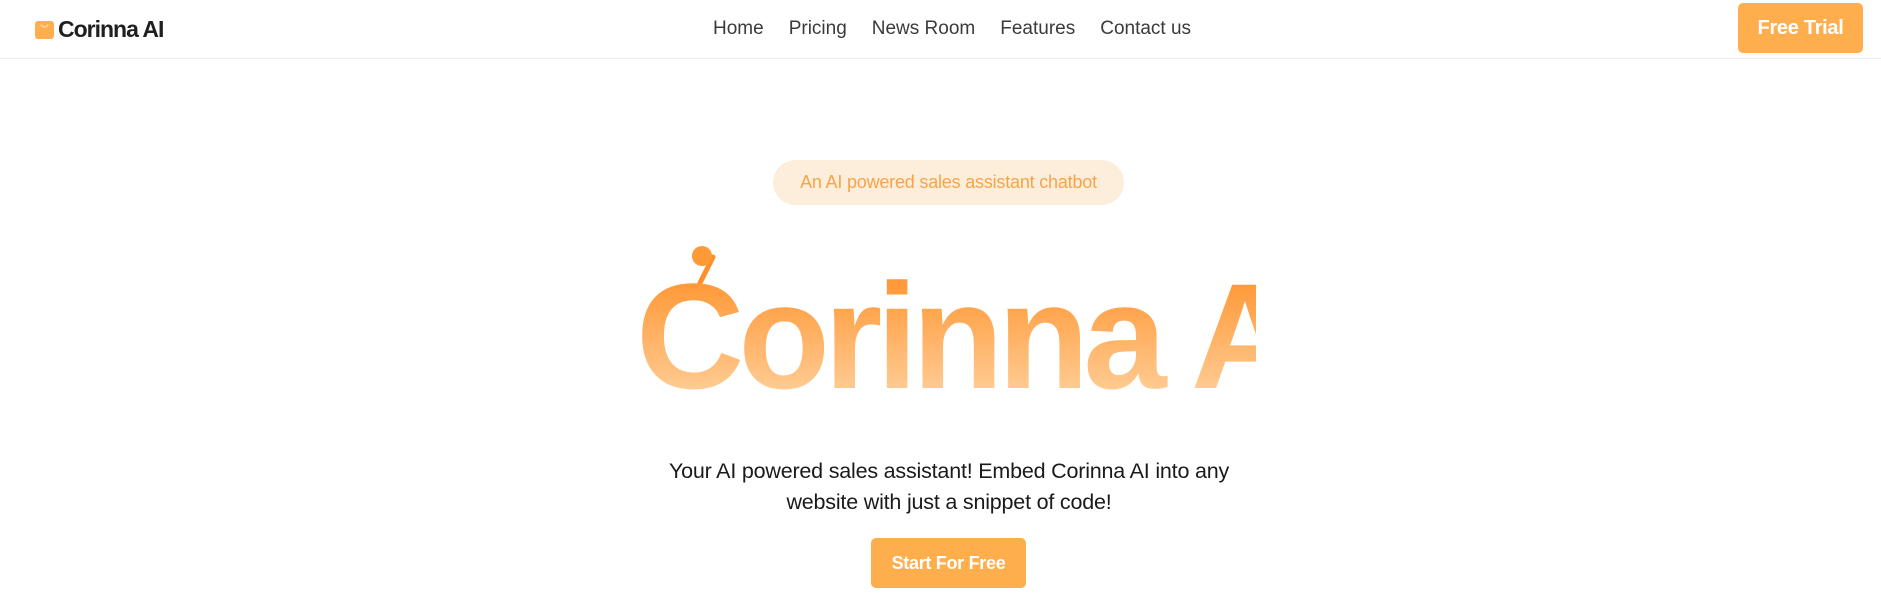 The image size is (1881, 597). I want to click on nav-home-link: Home, so click(738, 29).